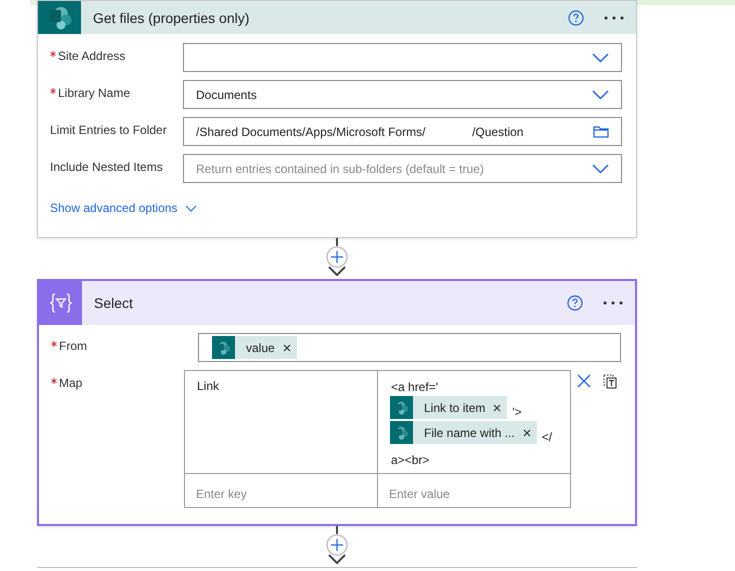 The height and width of the screenshot is (571, 735). I want to click on token-label: Link to item, so click(455, 407).